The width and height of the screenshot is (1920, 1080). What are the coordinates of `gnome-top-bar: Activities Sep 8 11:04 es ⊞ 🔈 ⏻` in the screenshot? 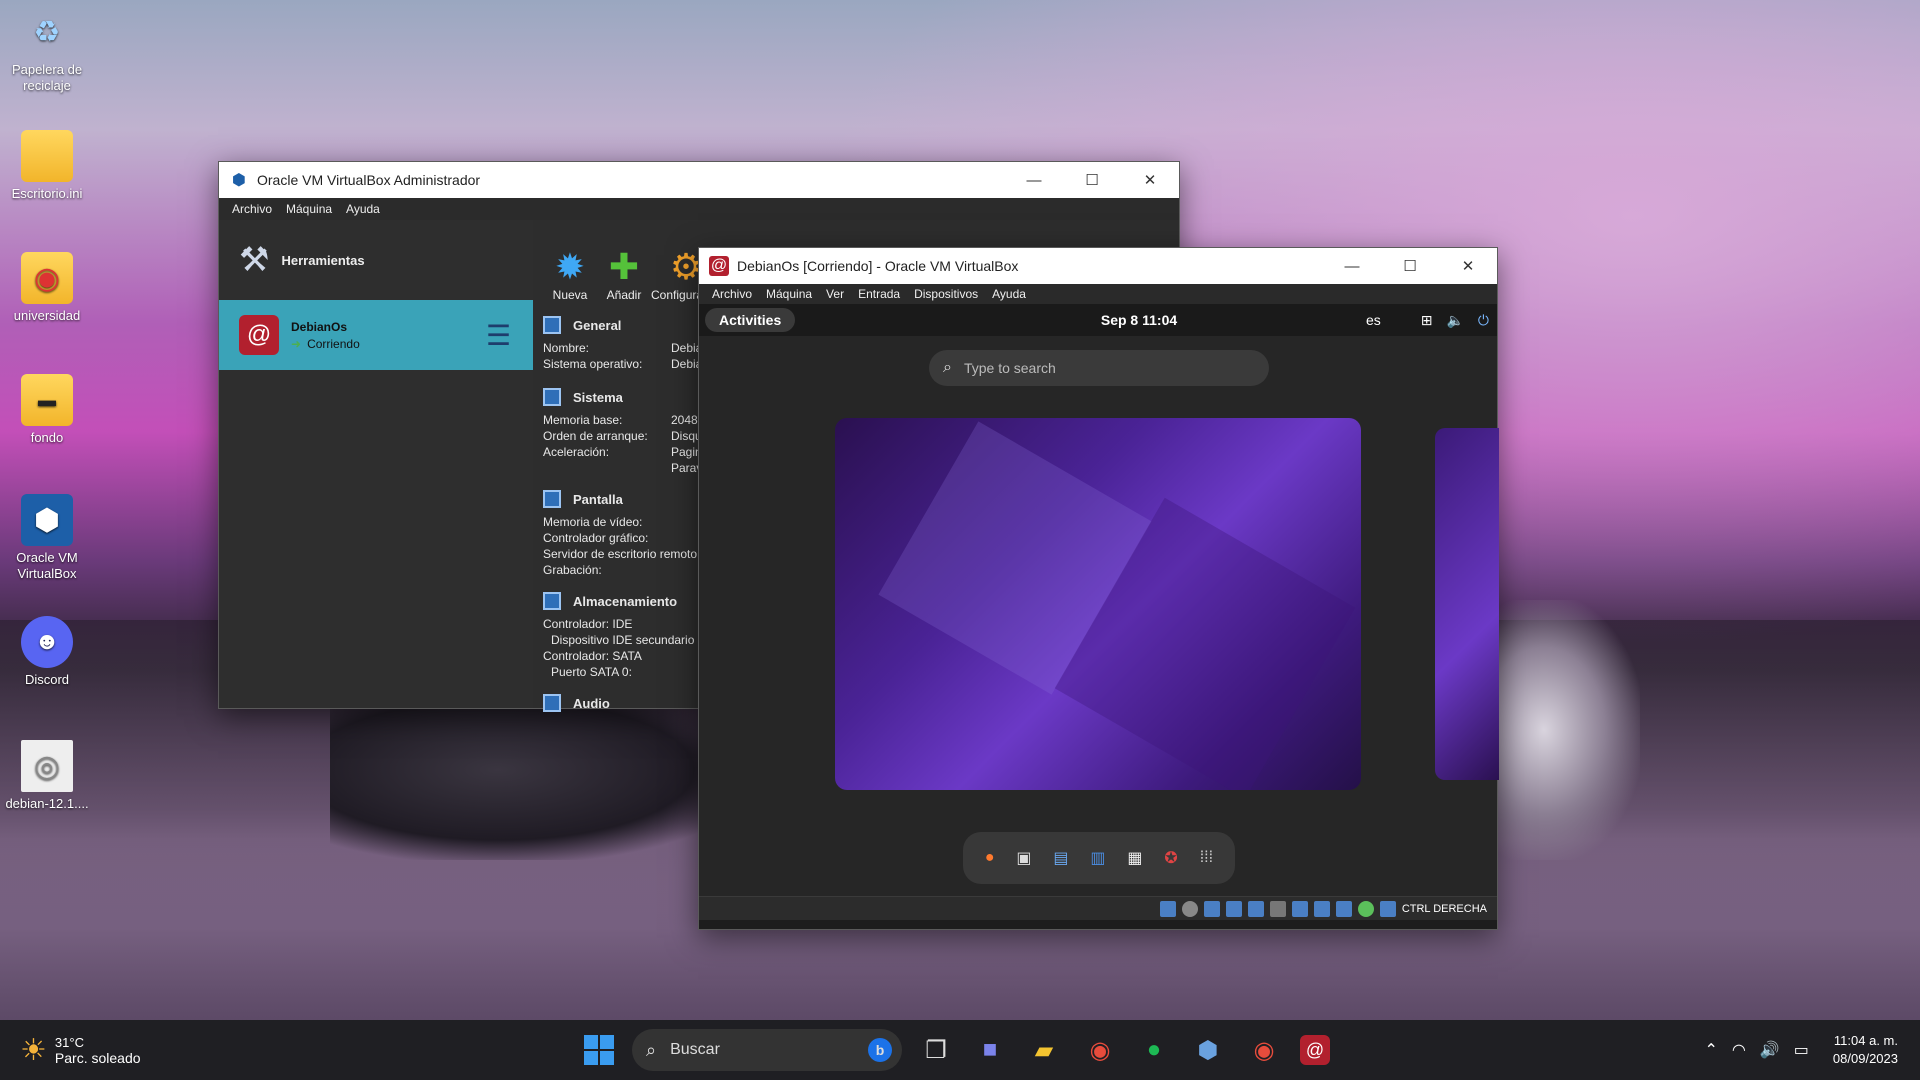 It's located at (1098, 320).